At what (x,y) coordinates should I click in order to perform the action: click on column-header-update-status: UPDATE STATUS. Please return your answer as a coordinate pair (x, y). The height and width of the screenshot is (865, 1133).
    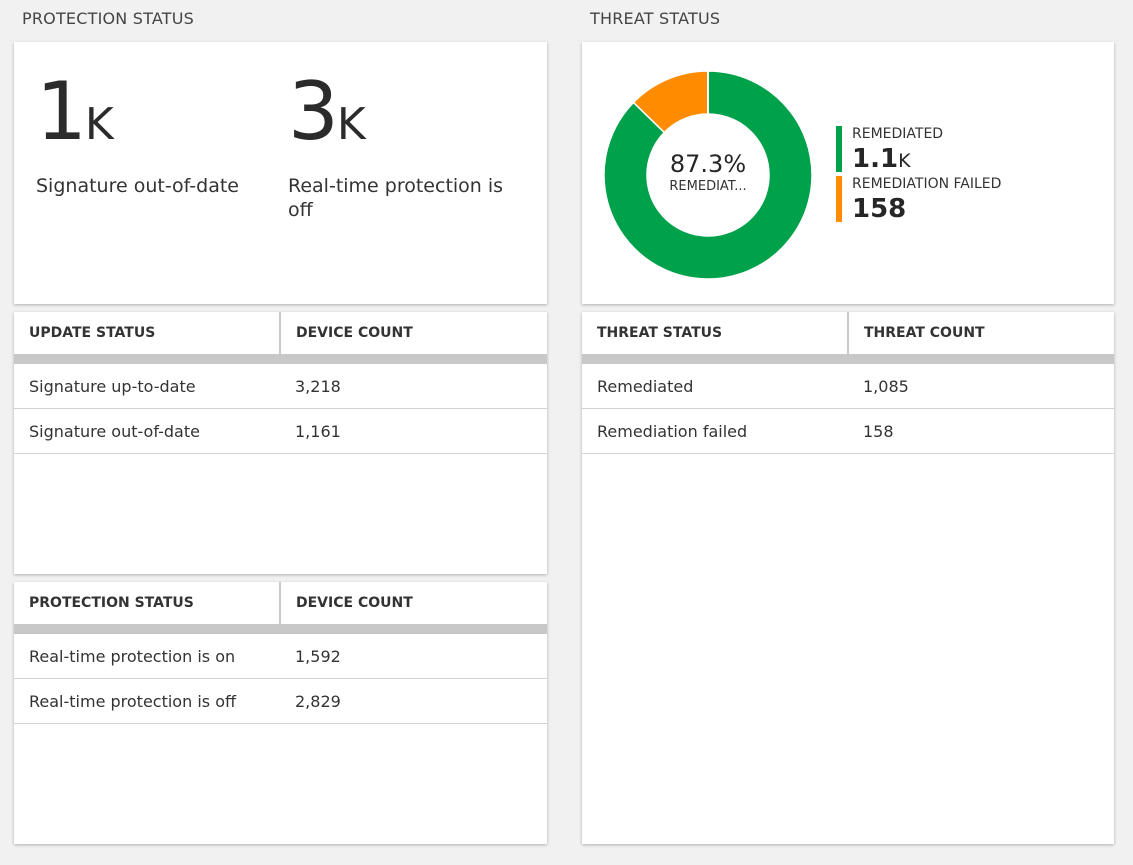
    Looking at the image, I should click on (147, 338).